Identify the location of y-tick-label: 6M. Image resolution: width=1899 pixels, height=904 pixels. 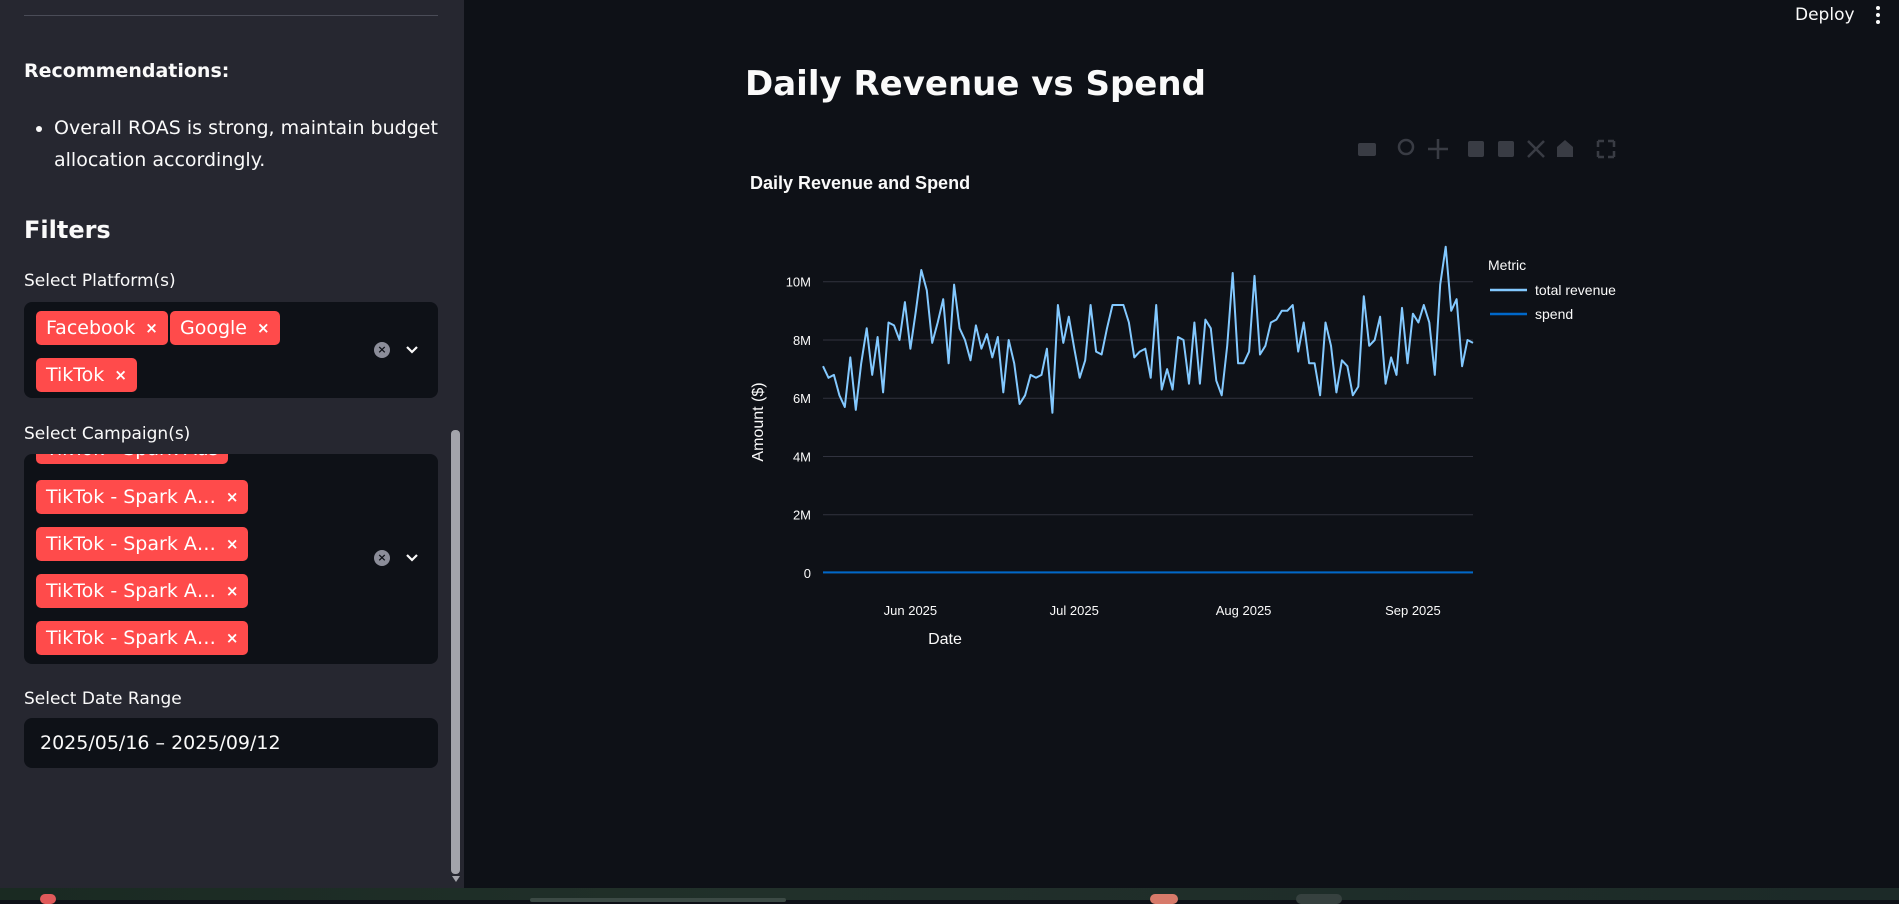
(802, 398).